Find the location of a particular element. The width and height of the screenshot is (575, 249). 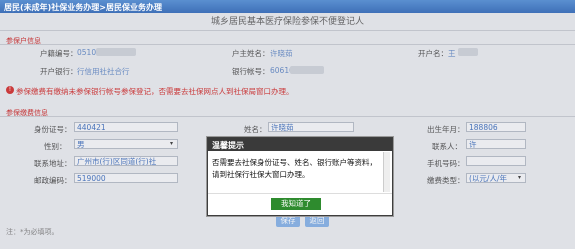

dialog-title: 温馨提示 is located at coordinates (228, 145).